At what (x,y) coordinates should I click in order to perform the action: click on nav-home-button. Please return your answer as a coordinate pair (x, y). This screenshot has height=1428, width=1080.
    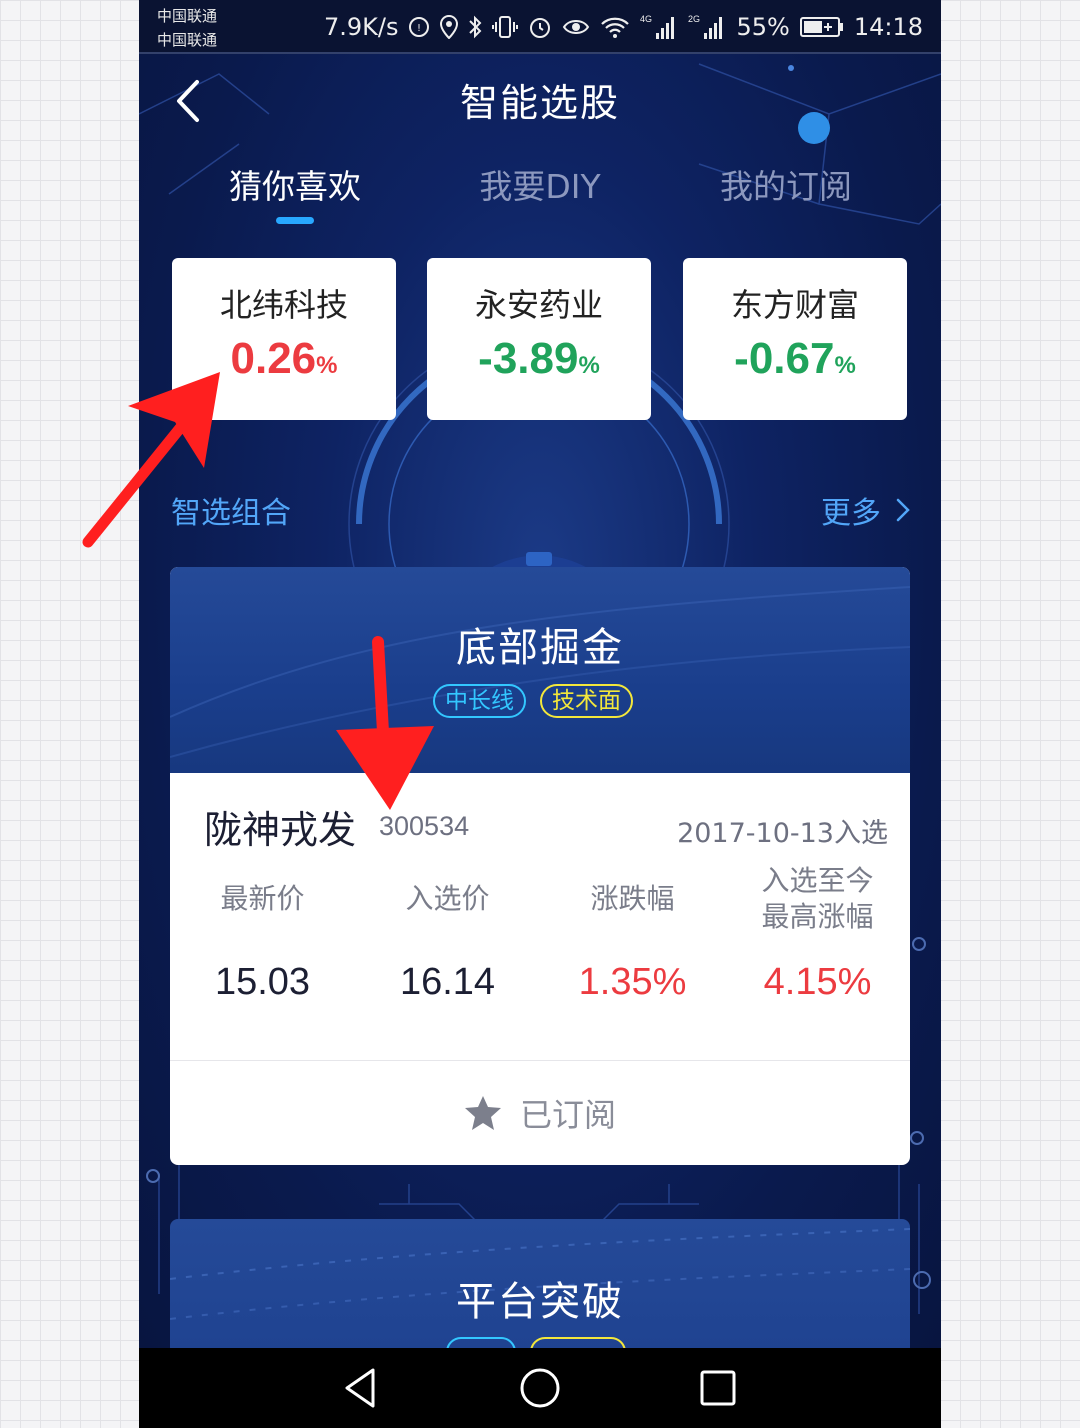
    Looking at the image, I should click on (540, 1388).